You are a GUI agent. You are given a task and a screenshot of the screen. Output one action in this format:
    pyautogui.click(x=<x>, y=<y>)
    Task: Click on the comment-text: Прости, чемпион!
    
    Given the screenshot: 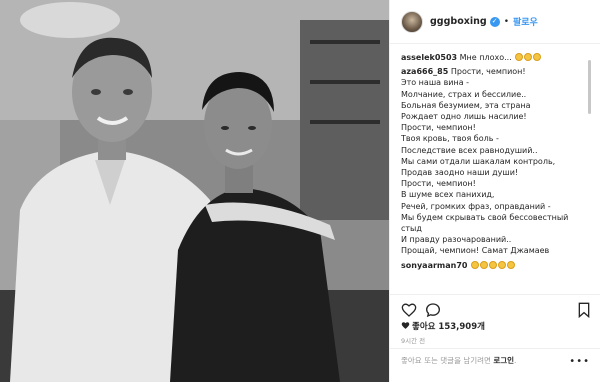 What is the action you would take?
    pyautogui.click(x=488, y=72)
    